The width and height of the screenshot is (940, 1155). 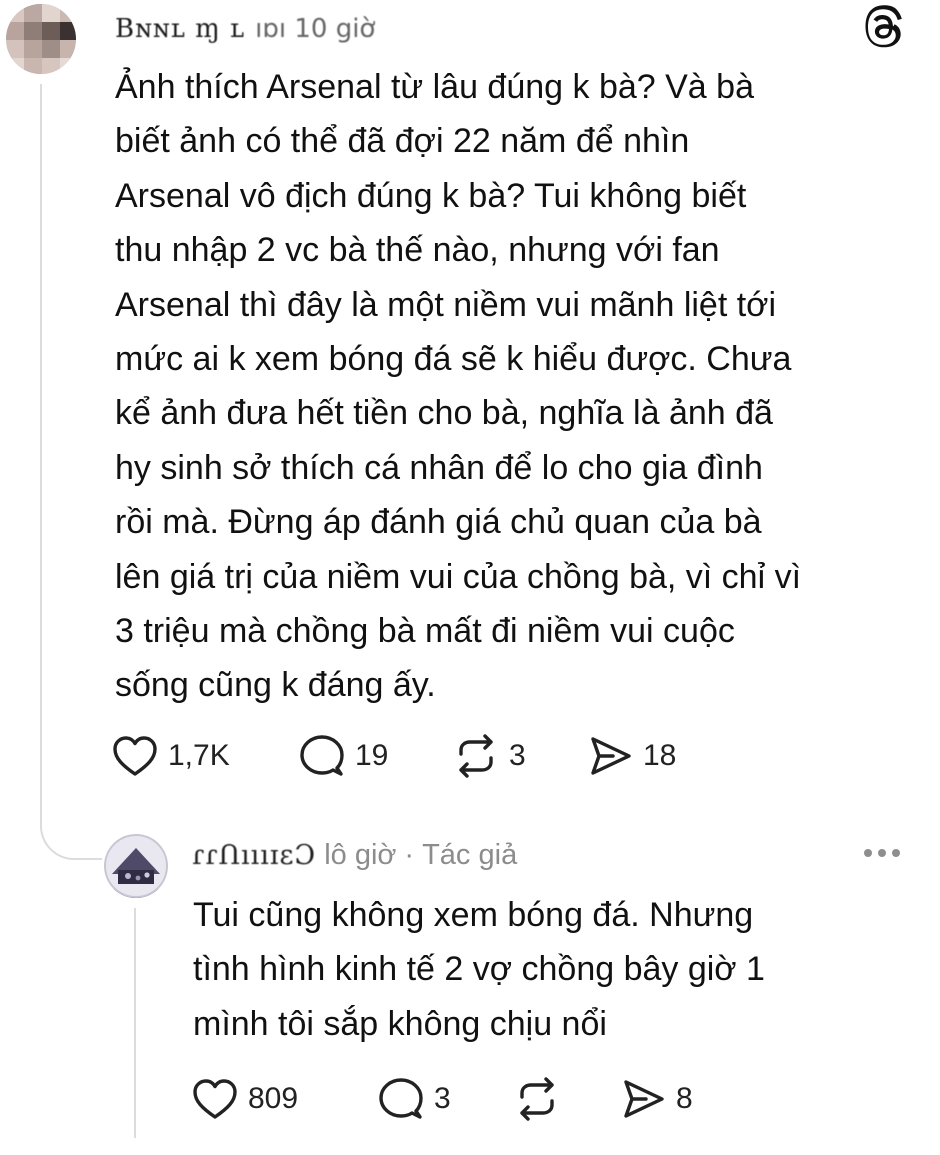 What do you see at coordinates (41, 39) in the screenshot?
I see `avatar` at bounding box center [41, 39].